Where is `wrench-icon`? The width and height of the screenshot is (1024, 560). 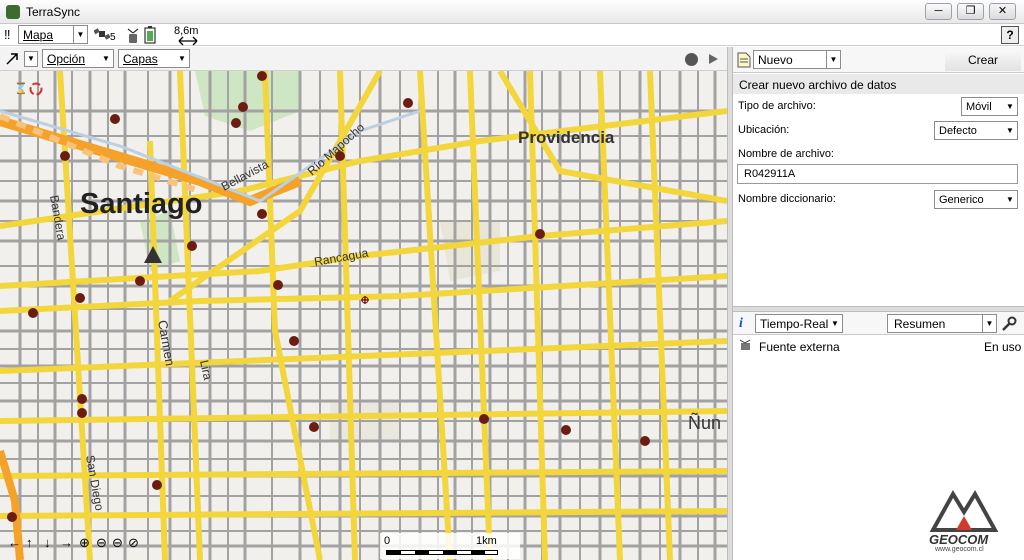 wrench-icon is located at coordinates (1009, 324).